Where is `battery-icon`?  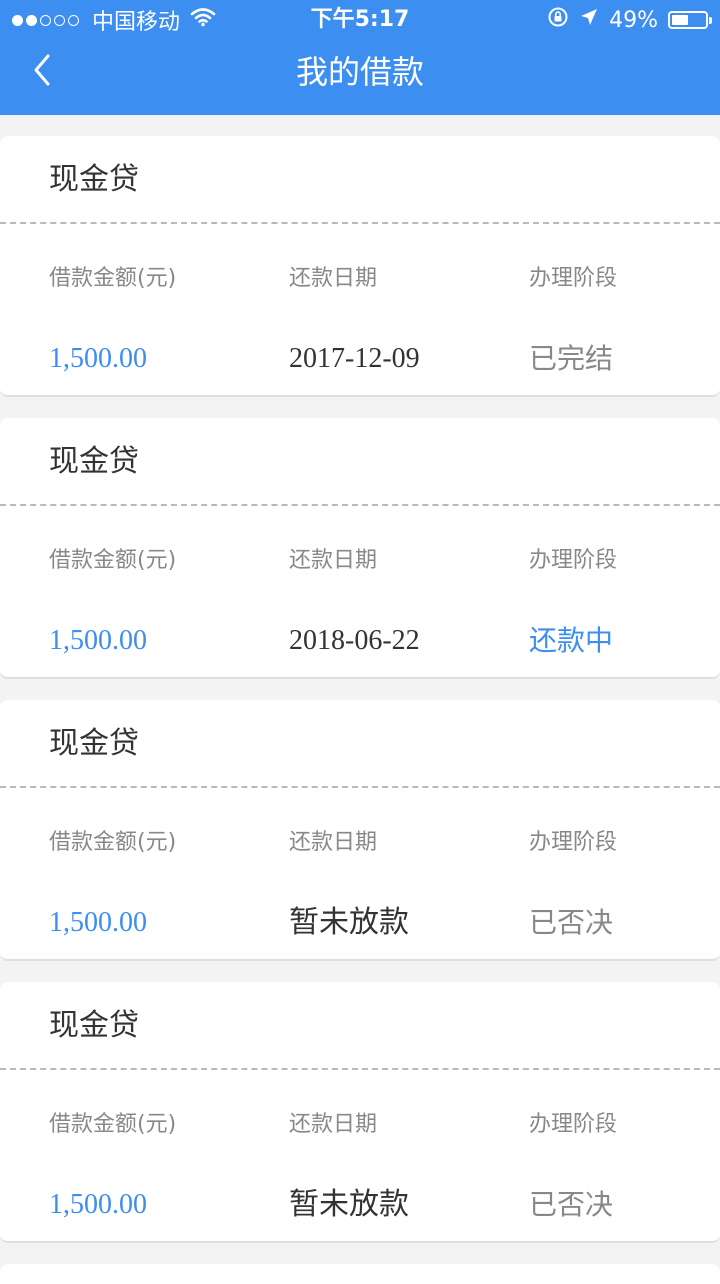 battery-icon is located at coordinates (690, 20).